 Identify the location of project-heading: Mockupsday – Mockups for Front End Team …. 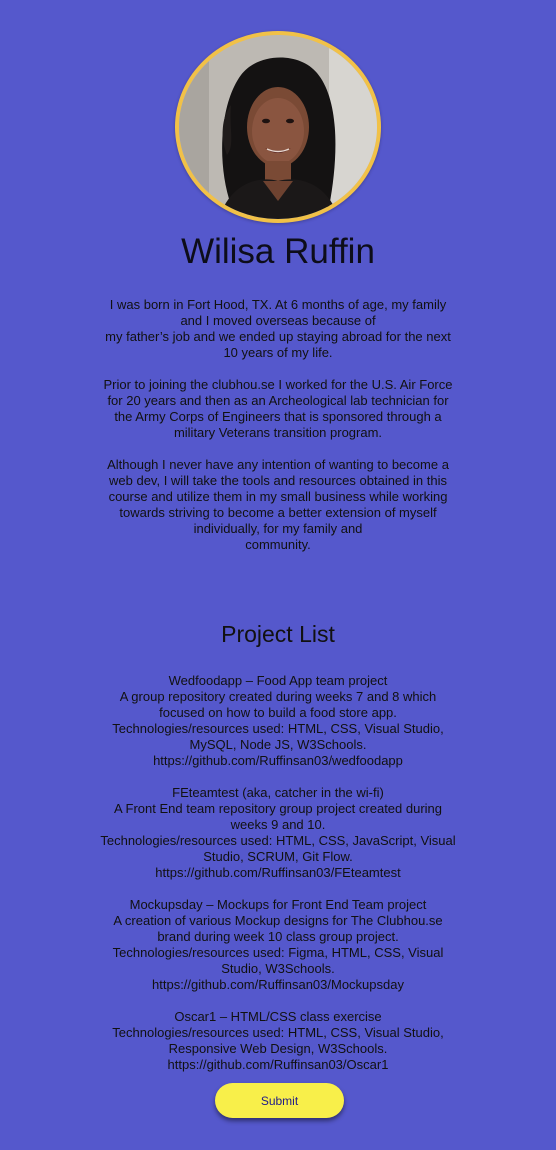
(278, 904).